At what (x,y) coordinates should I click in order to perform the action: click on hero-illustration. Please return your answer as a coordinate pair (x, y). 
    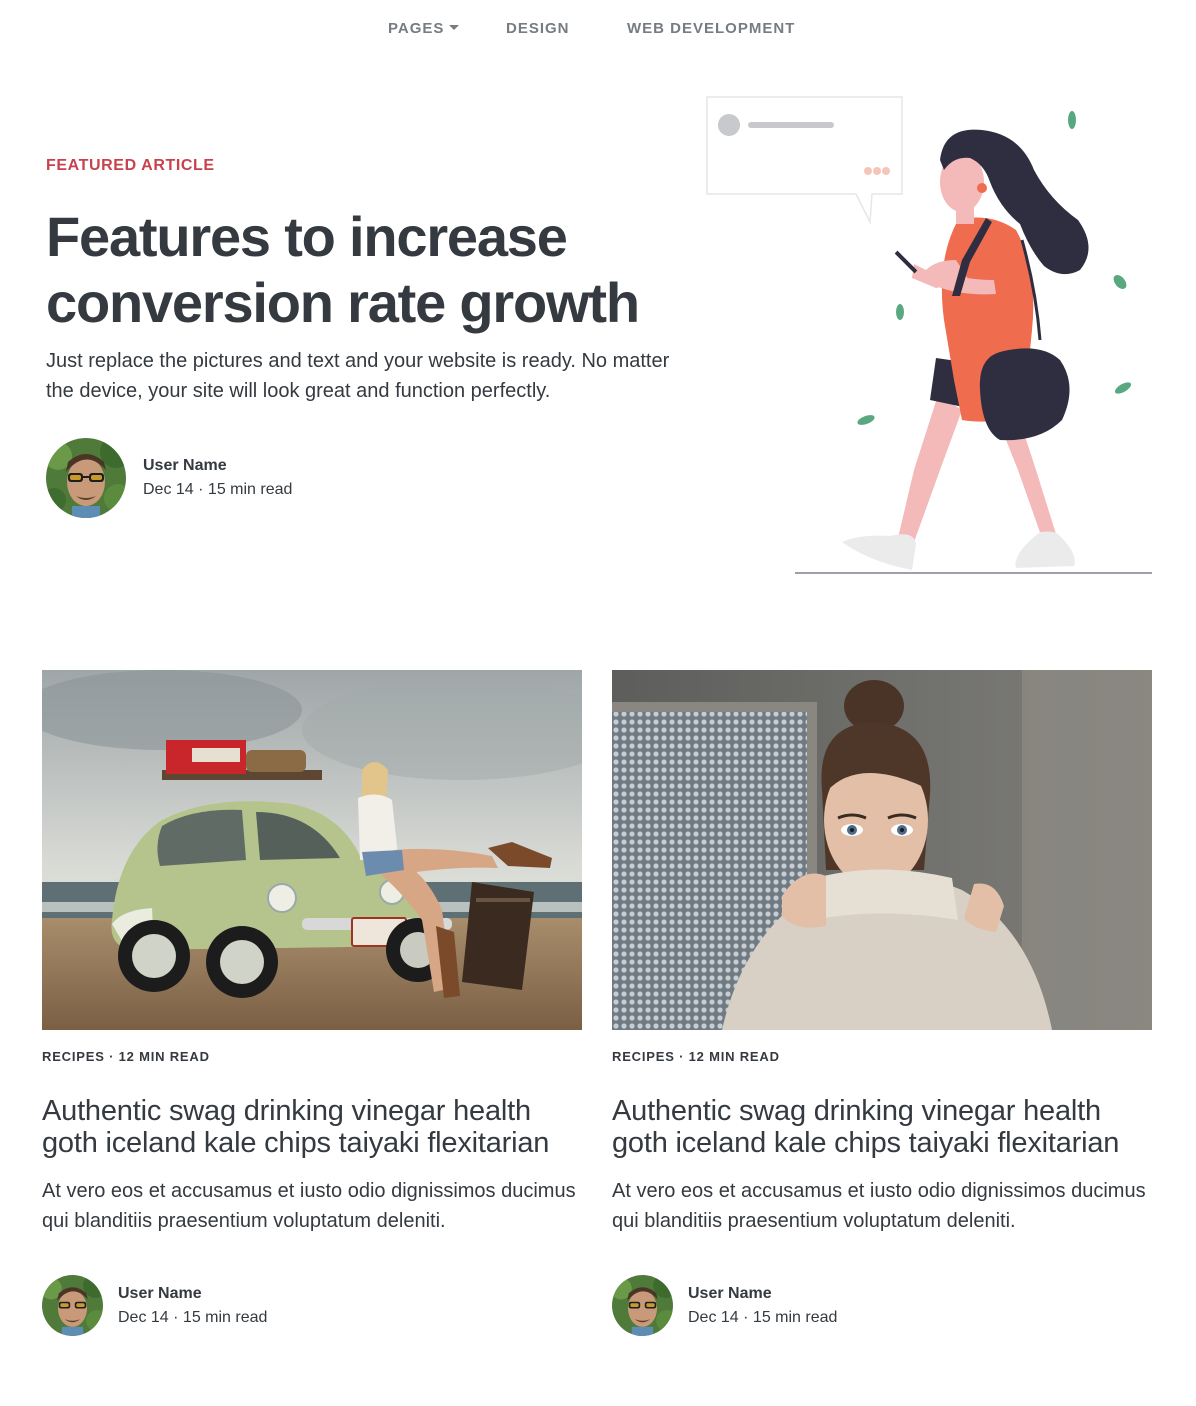
    Looking at the image, I should click on (930, 335).